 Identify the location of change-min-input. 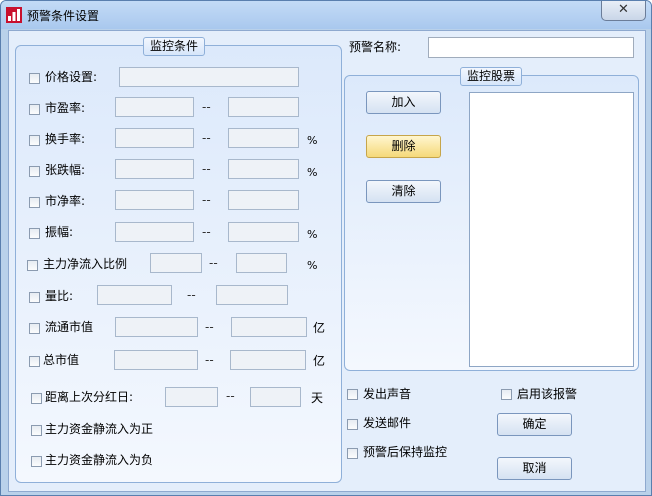
(154, 169).